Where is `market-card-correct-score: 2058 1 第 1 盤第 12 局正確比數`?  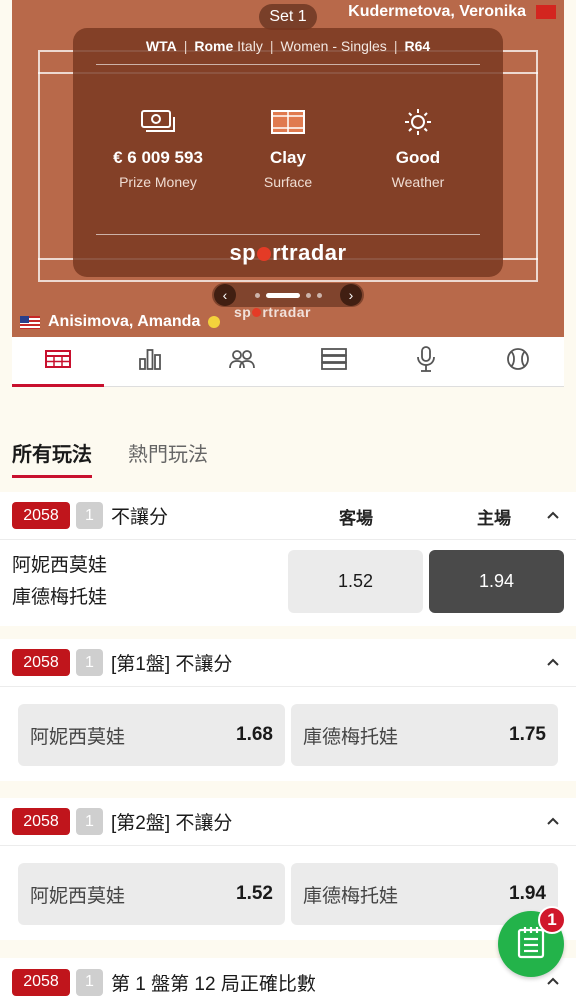
market-card-correct-score: 2058 1 第 1 盤第 12 局正確比數 is located at coordinates (288, 979).